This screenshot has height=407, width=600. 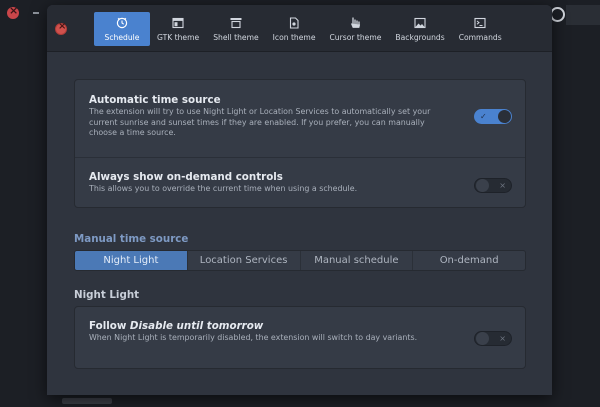 I want to click on option-location-services: Location Services, so click(x=244, y=260).